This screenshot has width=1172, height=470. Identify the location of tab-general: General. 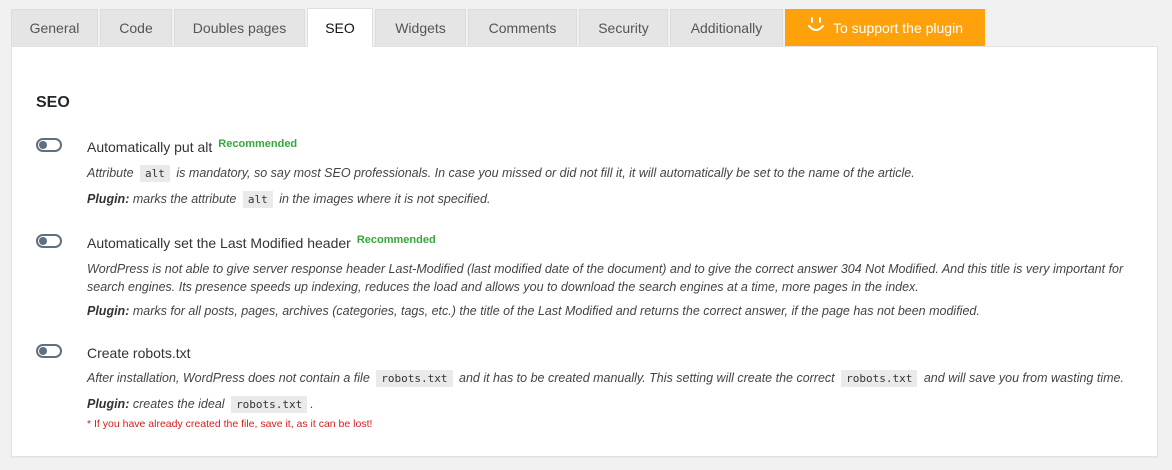
(54, 27).